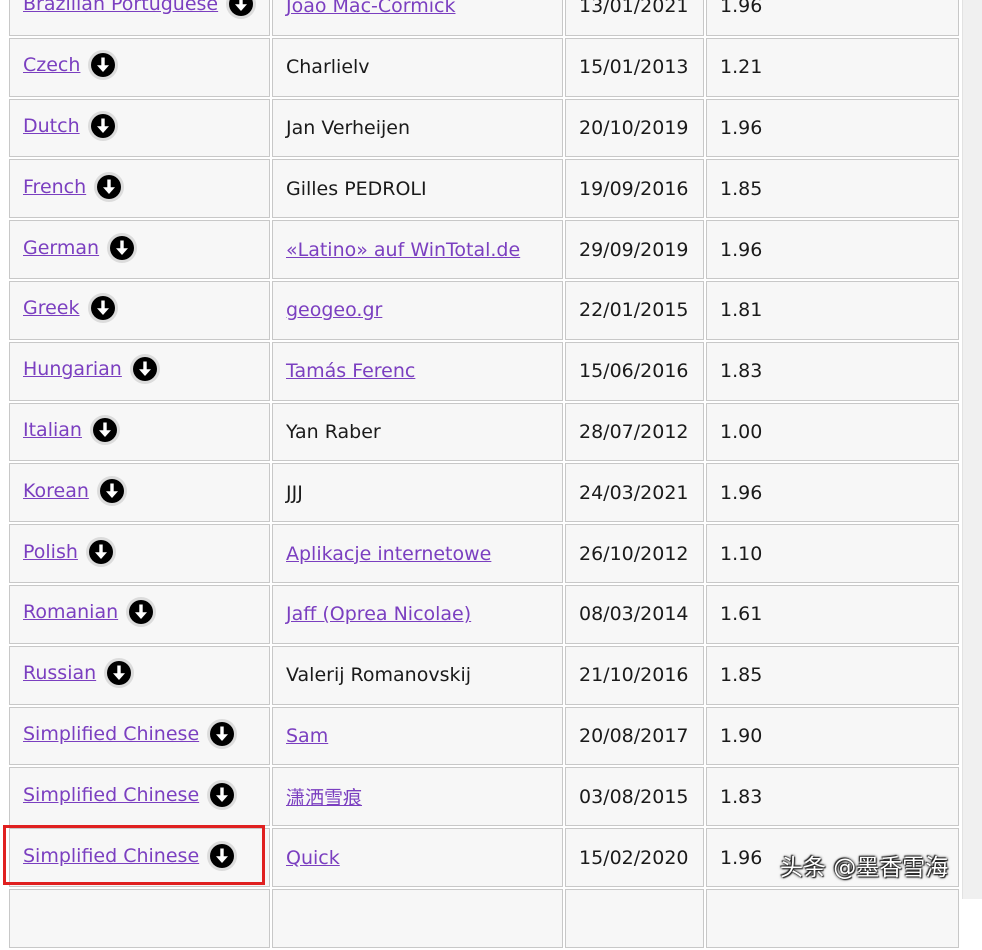 The image size is (982, 950). I want to click on date-cell: 20/08/2017, so click(634, 736).